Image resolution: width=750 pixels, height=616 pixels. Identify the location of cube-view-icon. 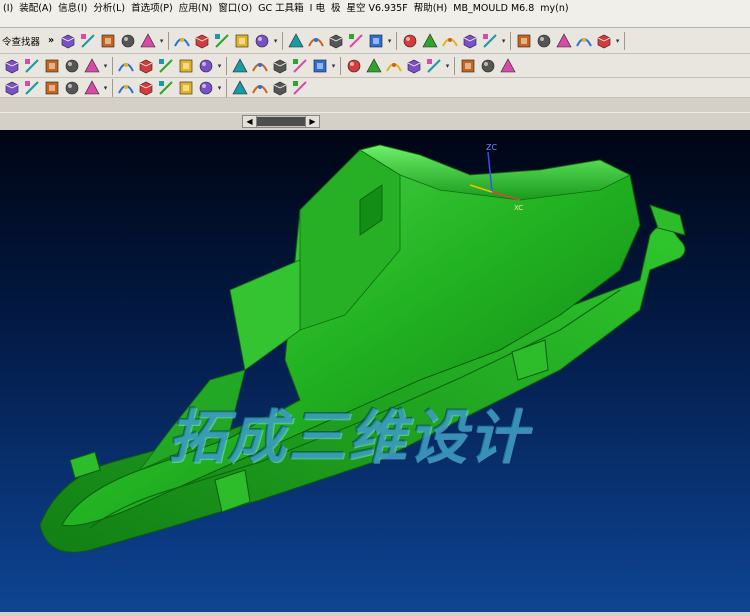
(148, 41).